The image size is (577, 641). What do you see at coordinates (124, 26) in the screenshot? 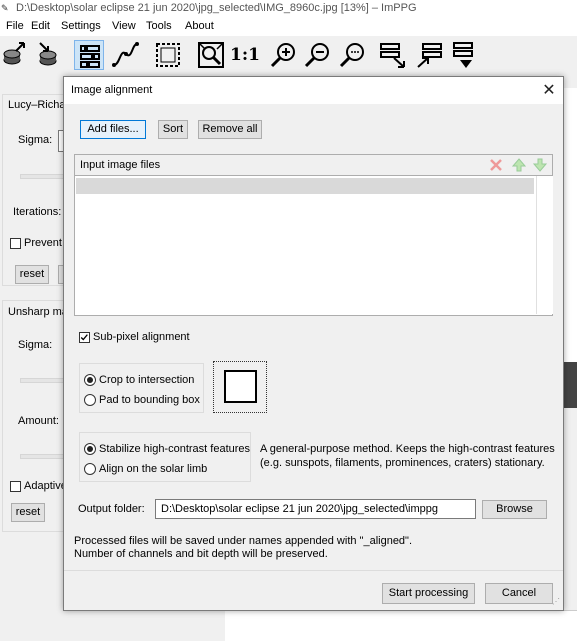
I see `menu-view: View` at bounding box center [124, 26].